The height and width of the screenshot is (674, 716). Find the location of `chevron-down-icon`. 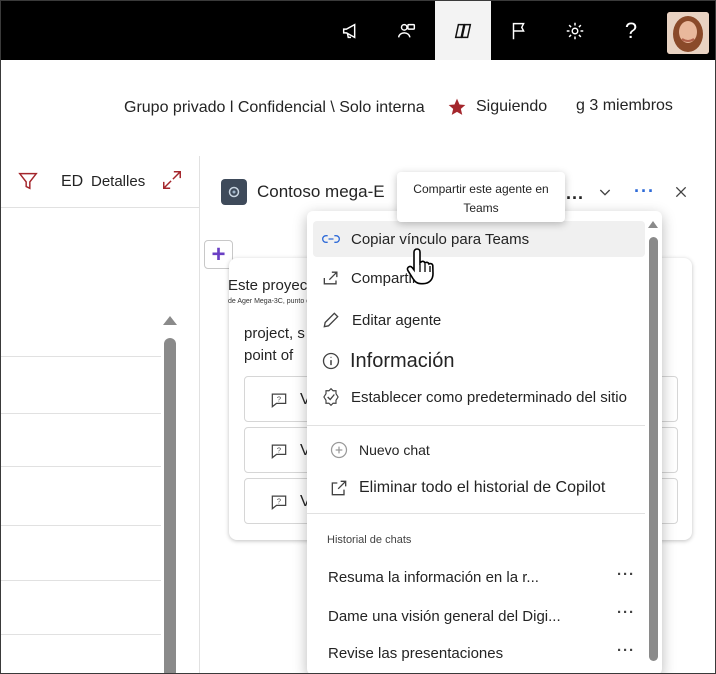

chevron-down-icon is located at coordinates (605, 192).